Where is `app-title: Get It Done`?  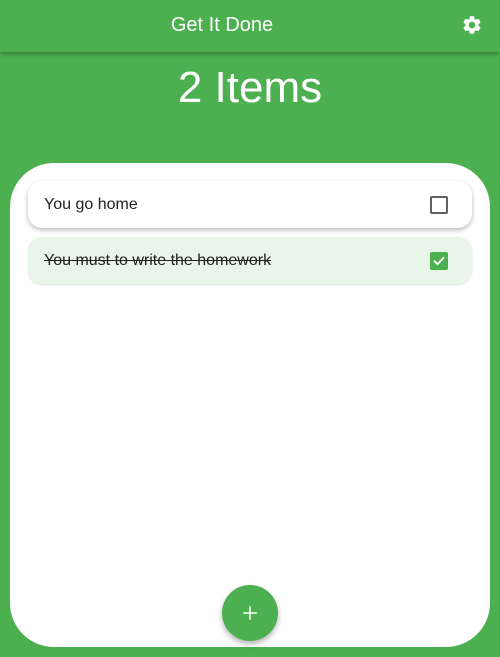
app-title: Get It Done is located at coordinates (222, 25).